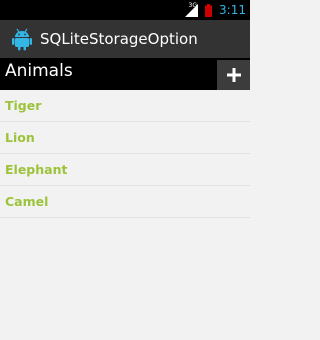 This screenshot has height=340, width=320. Describe the element at coordinates (232, 10) in the screenshot. I see `clock: 3:11` at that location.